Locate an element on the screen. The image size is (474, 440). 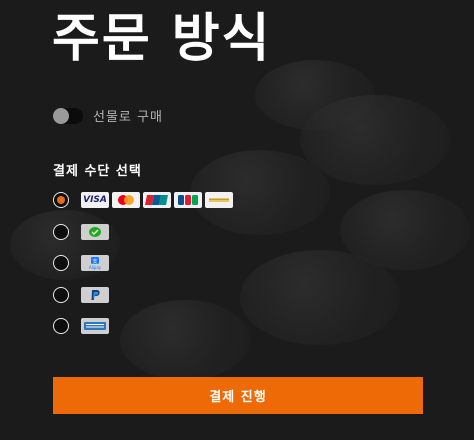
visa-icon: VISA is located at coordinates (95, 200).